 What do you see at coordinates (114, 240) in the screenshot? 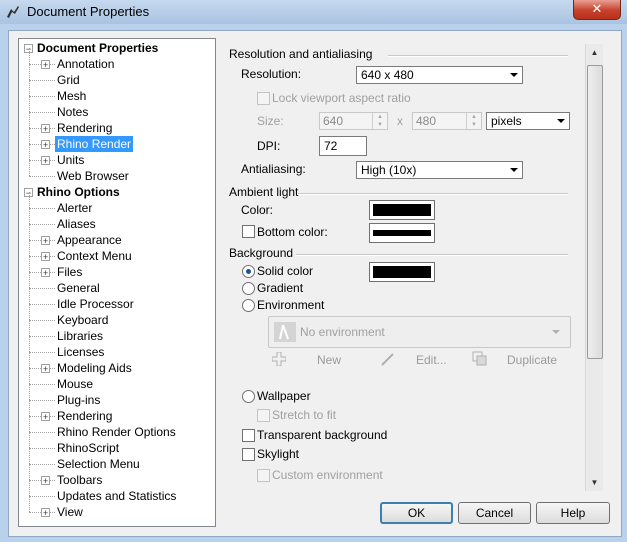
I see `tree-item: + Appearance` at bounding box center [114, 240].